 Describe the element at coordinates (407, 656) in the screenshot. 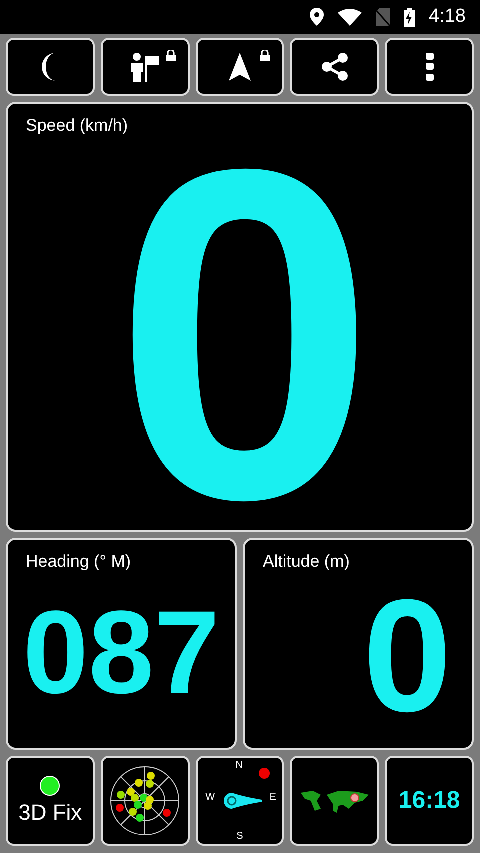

I see `altitude-value: 0` at that location.